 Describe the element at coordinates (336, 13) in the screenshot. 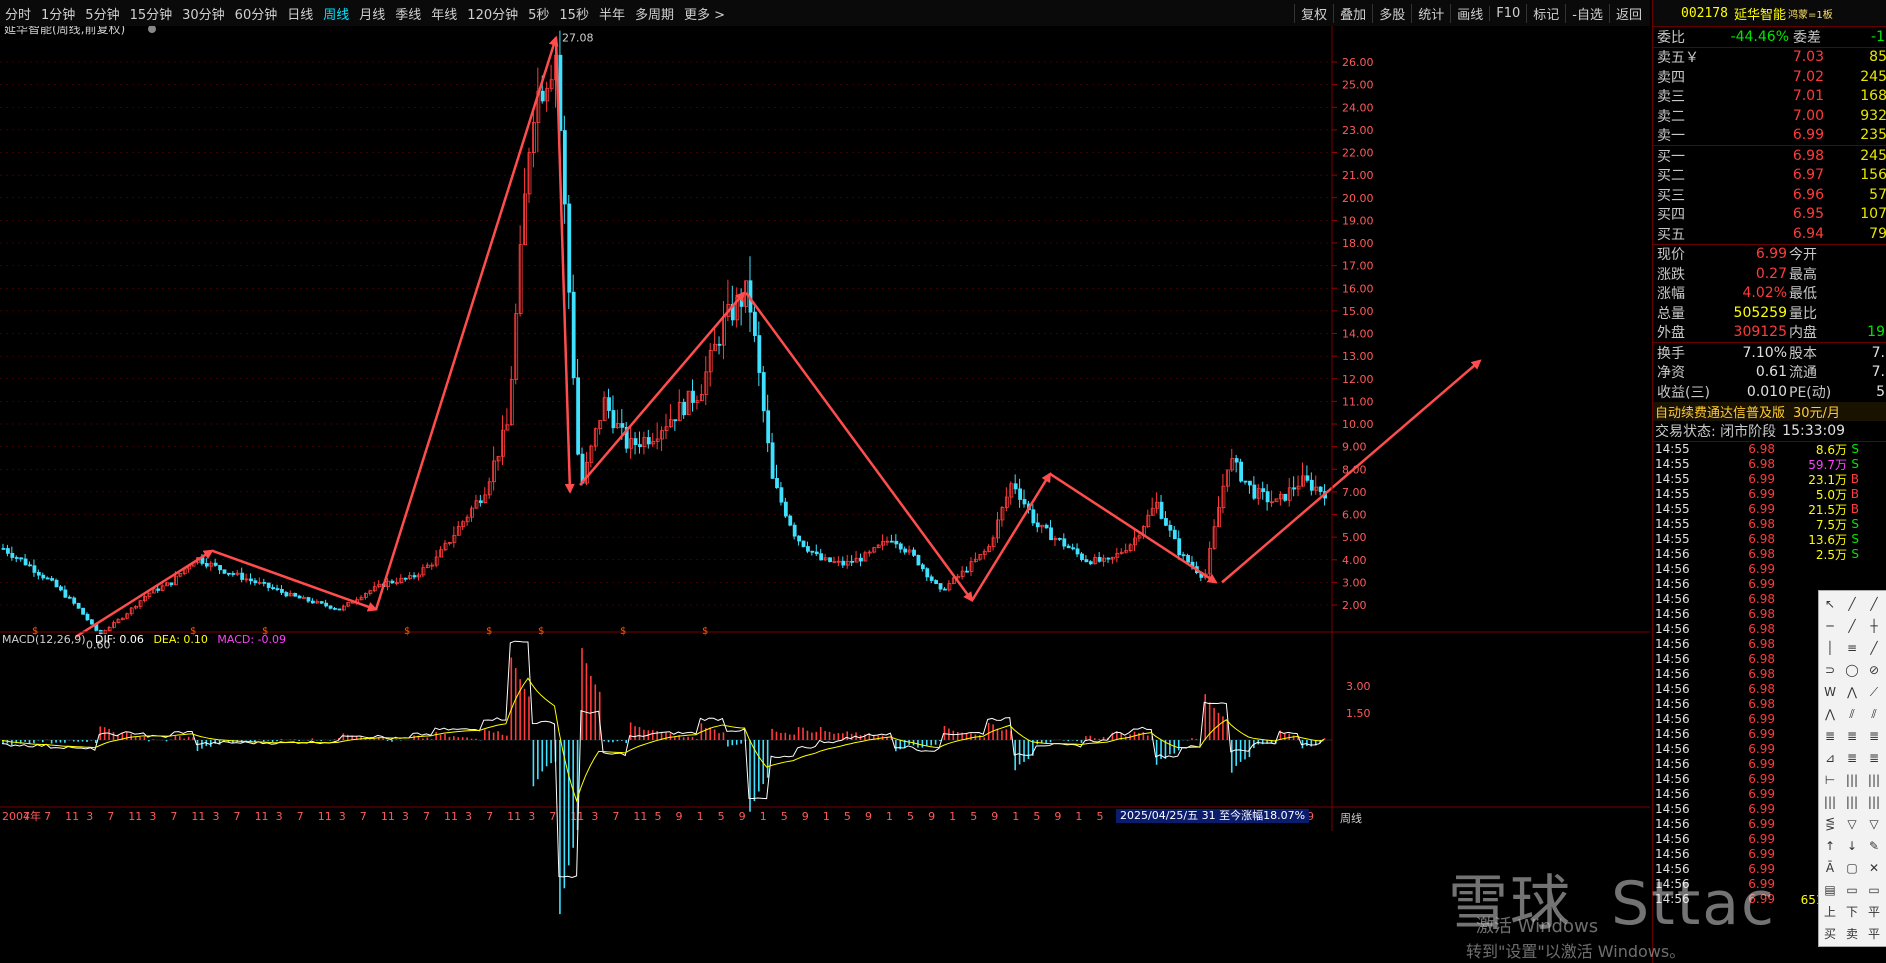

I see `tab-period-7: 周线` at that location.